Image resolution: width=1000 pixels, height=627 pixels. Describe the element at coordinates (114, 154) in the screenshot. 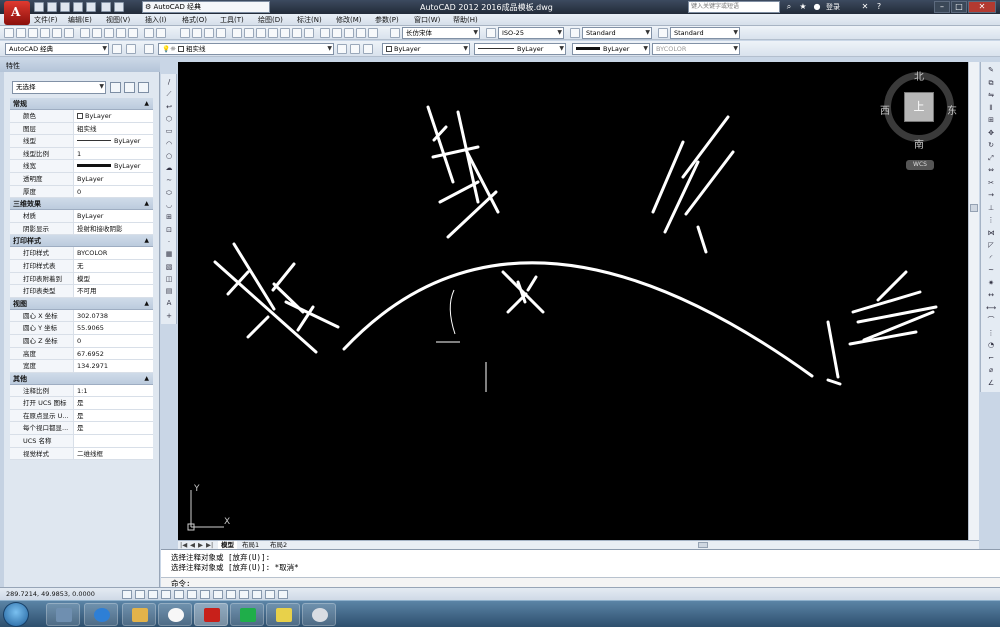

I see `property-value: 1` at that location.